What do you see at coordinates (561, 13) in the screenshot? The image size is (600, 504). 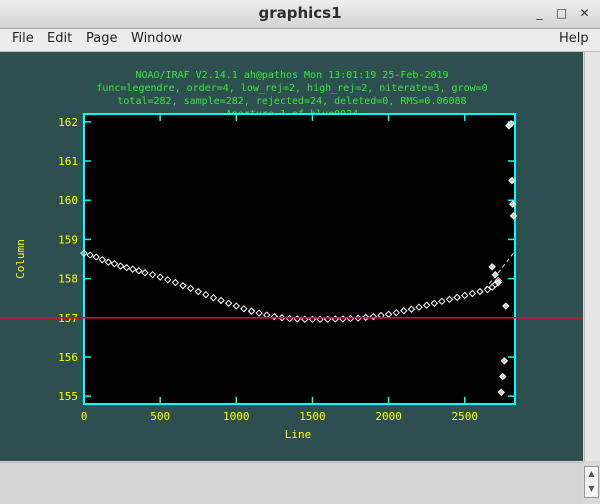 I see `maximize-button: □` at bounding box center [561, 13].